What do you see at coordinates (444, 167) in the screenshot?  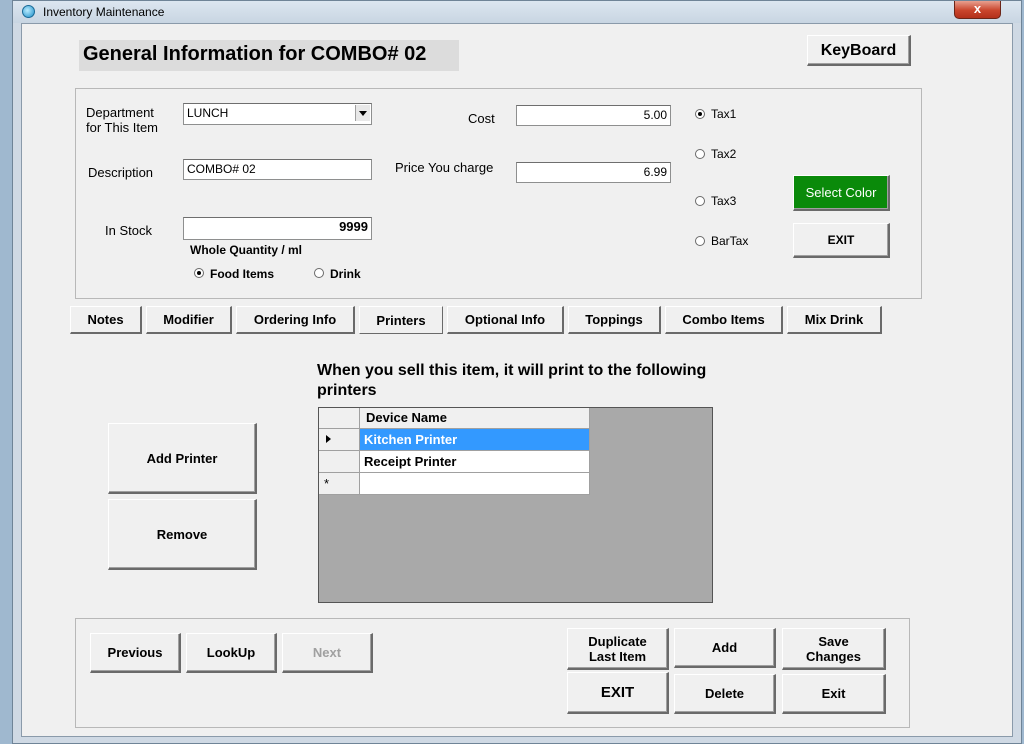 I see `price-label: Price You charge` at bounding box center [444, 167].